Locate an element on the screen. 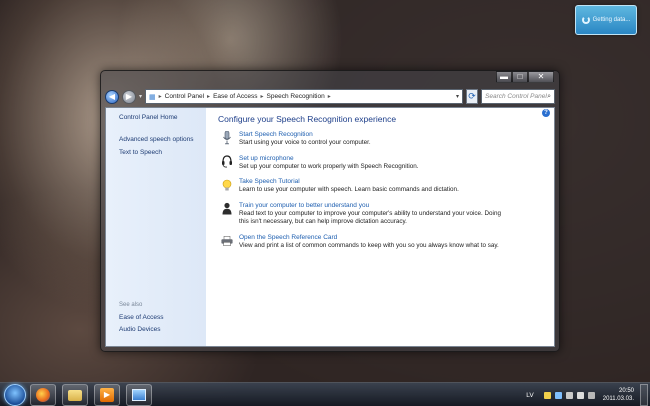 This screenshot has height=406, width=650. taskbar-firefox is located at coordinates (43, 395).